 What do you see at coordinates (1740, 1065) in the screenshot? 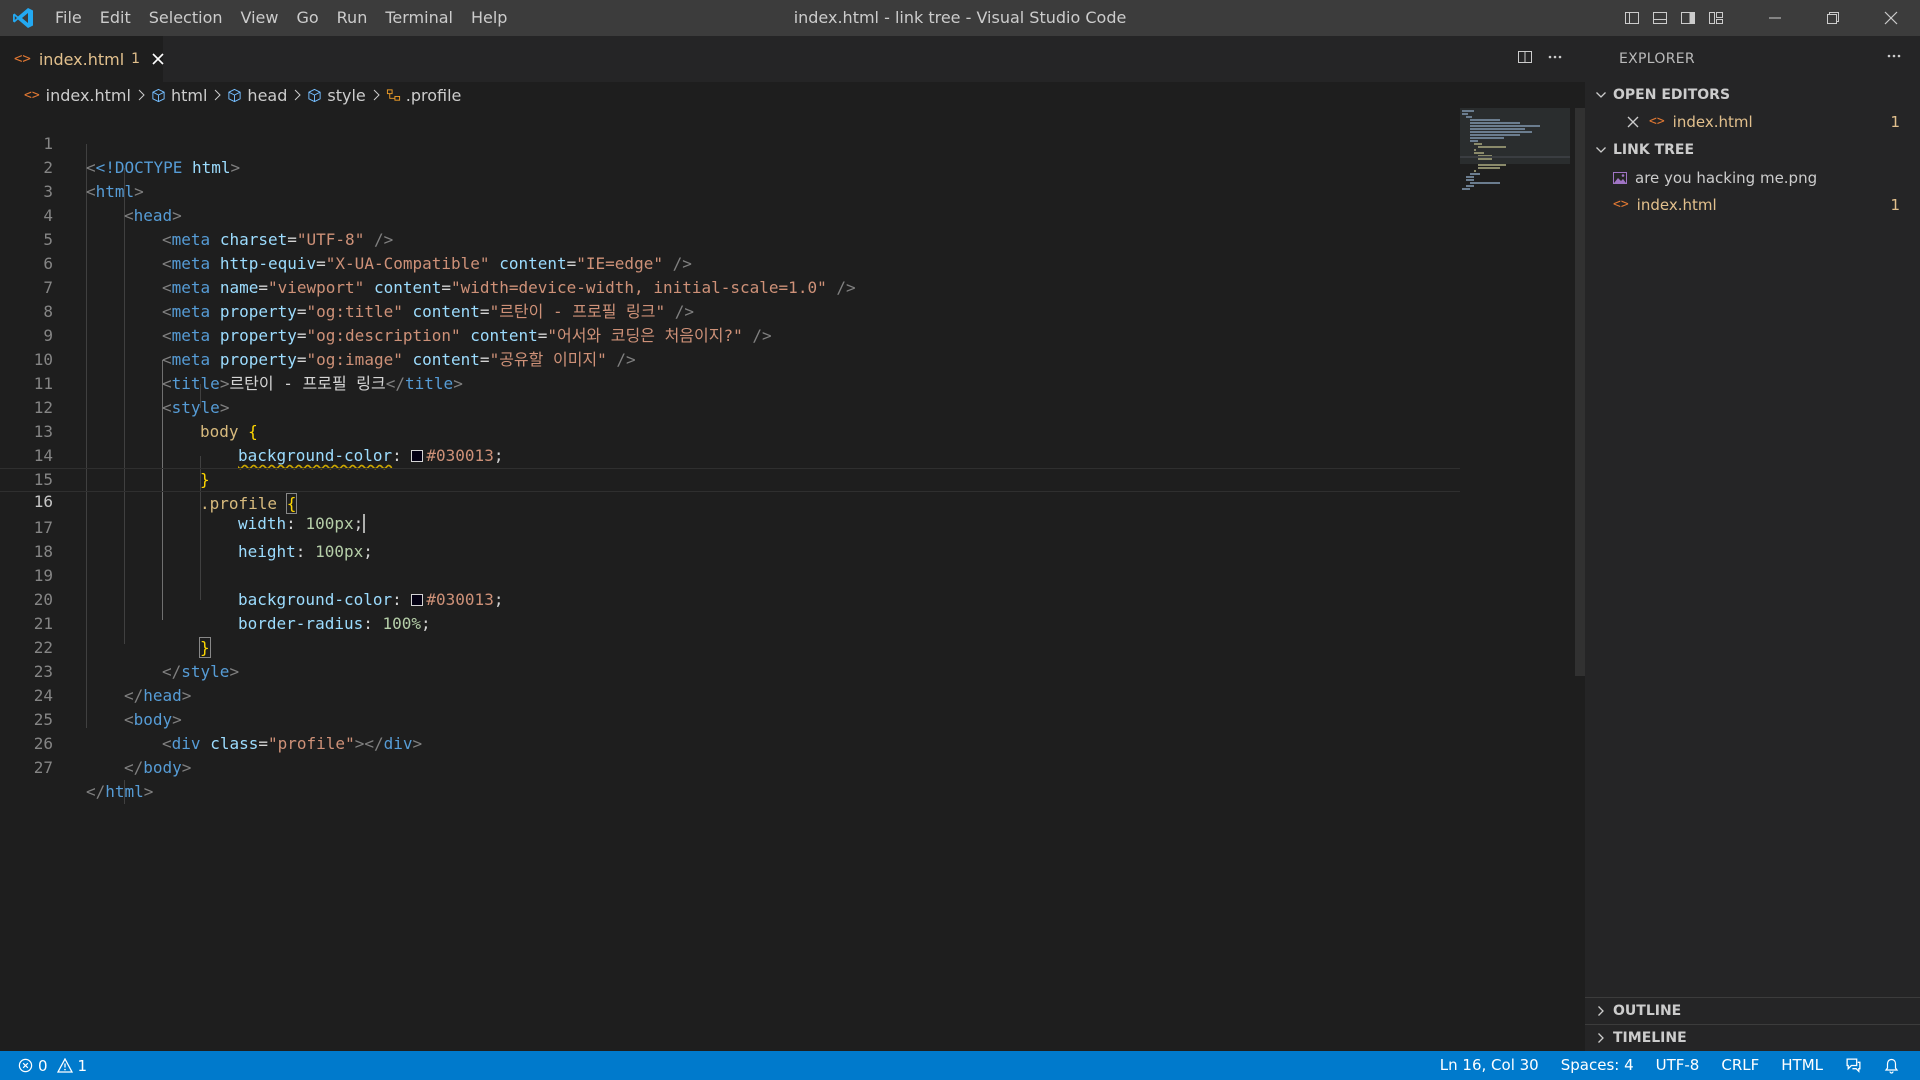
I see `end-of-line: CRLF` at bounding box center [1740, 1065].